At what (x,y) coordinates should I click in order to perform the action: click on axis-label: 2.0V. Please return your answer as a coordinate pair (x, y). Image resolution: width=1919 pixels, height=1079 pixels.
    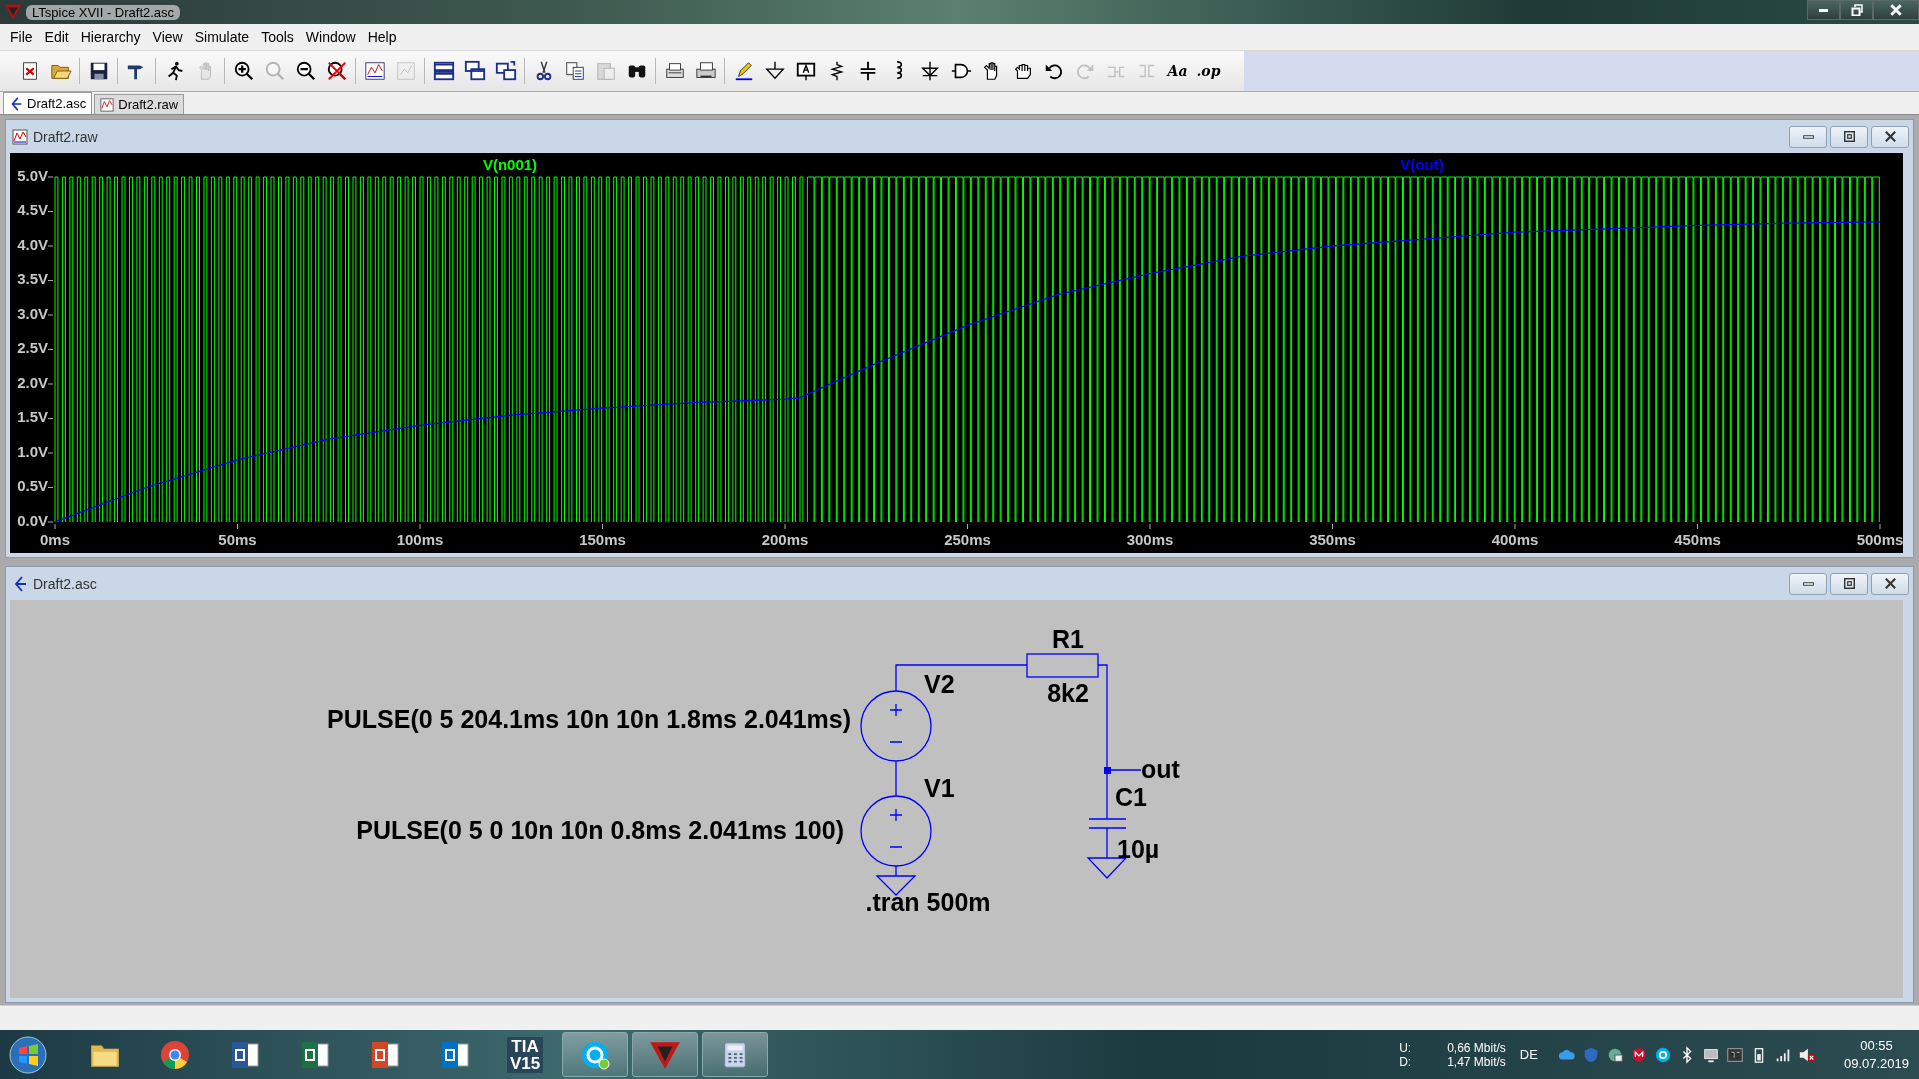
    Looking at the image, I should click on (32, 382).